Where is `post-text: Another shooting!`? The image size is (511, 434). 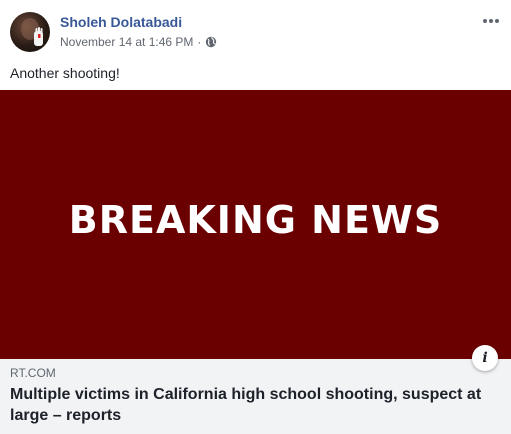
post-text: Another shooting! is located at coordinates (65, 73).